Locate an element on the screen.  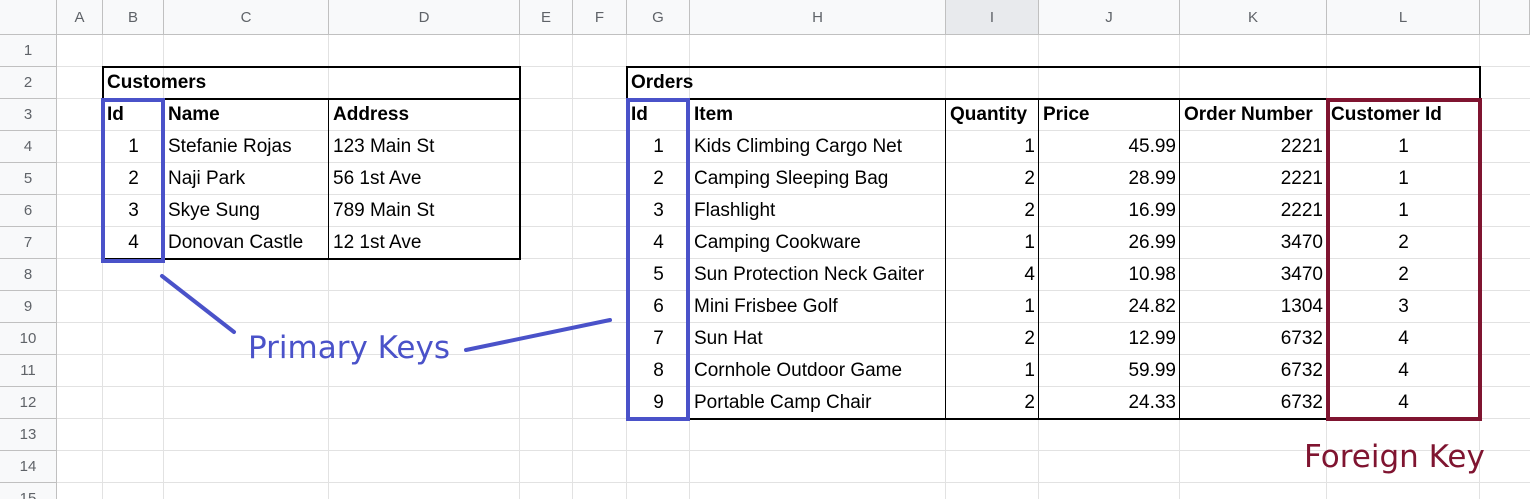
primary-keys-label: Primary Keys is located at coordinates (349, 348).